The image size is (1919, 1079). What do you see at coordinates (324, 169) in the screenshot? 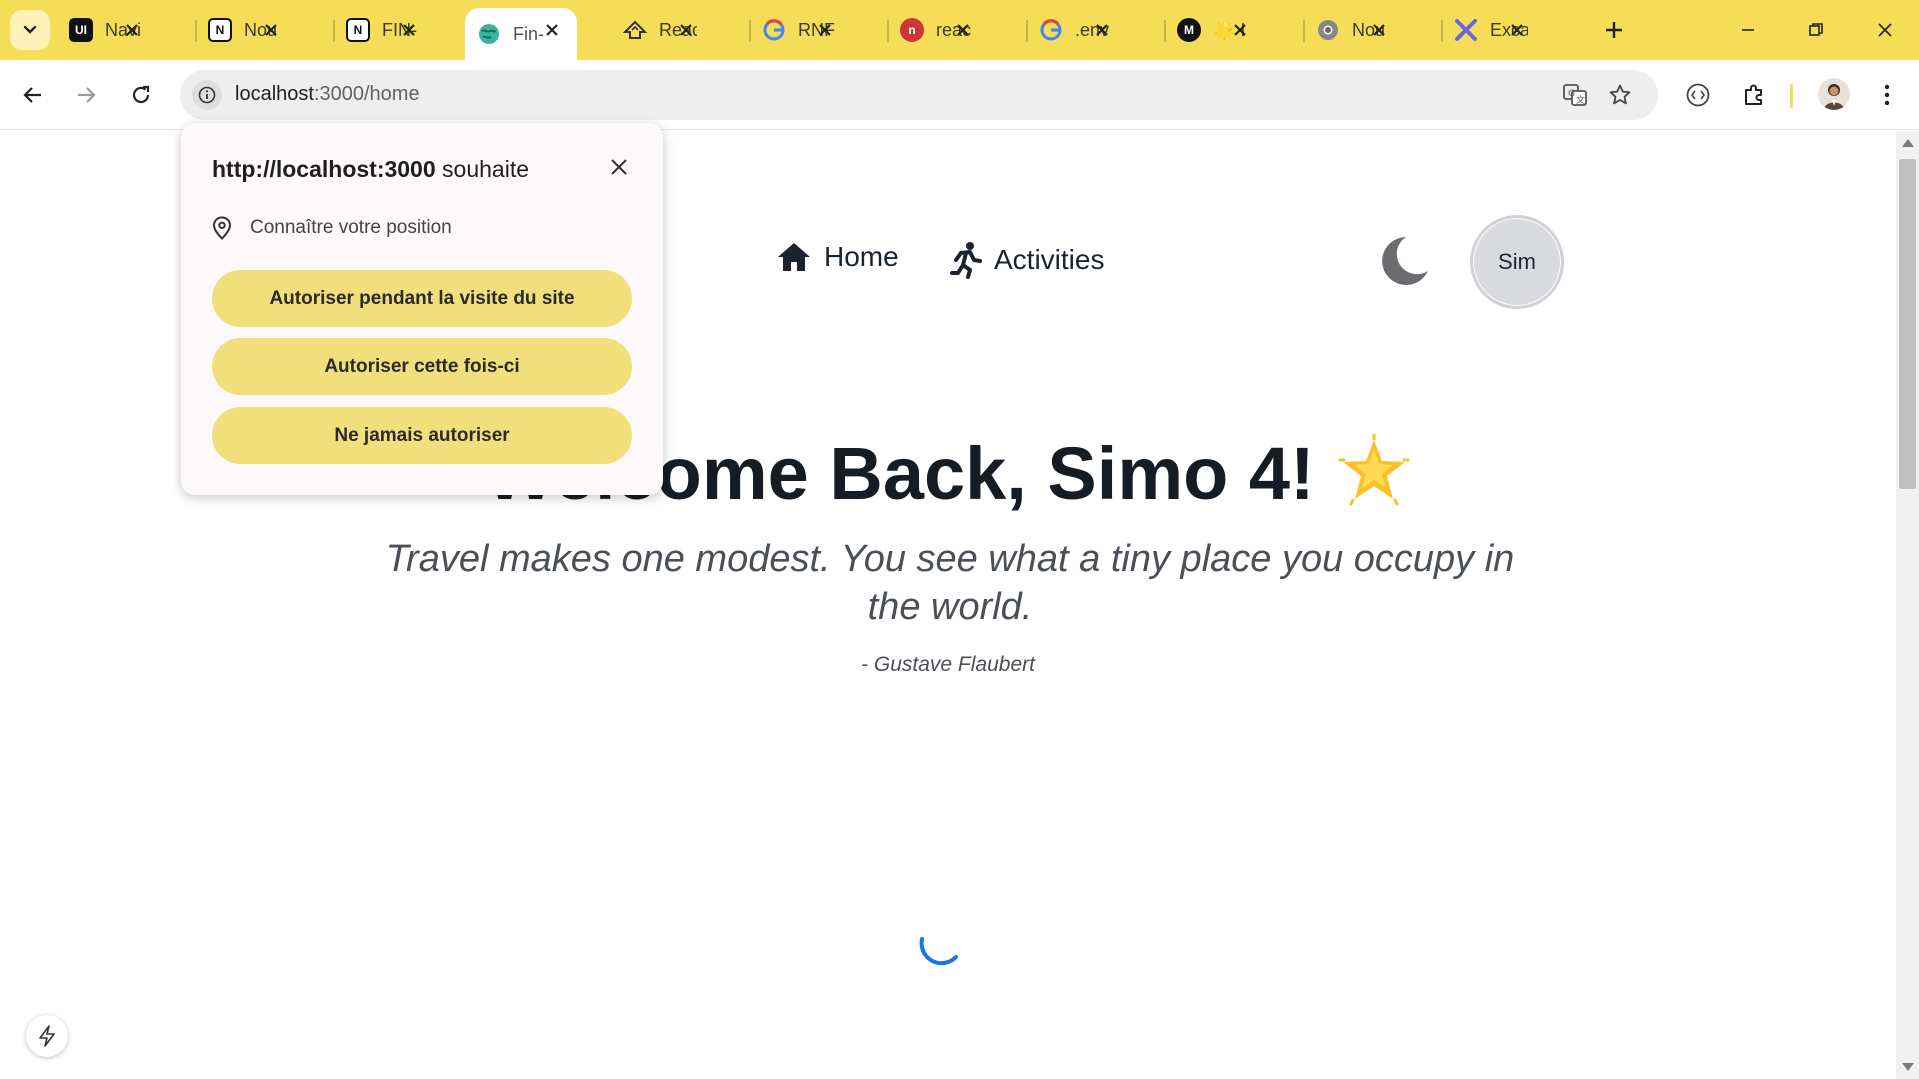
I see `popup-origin: http://localhost:3000` at bounding box center [324, 169].